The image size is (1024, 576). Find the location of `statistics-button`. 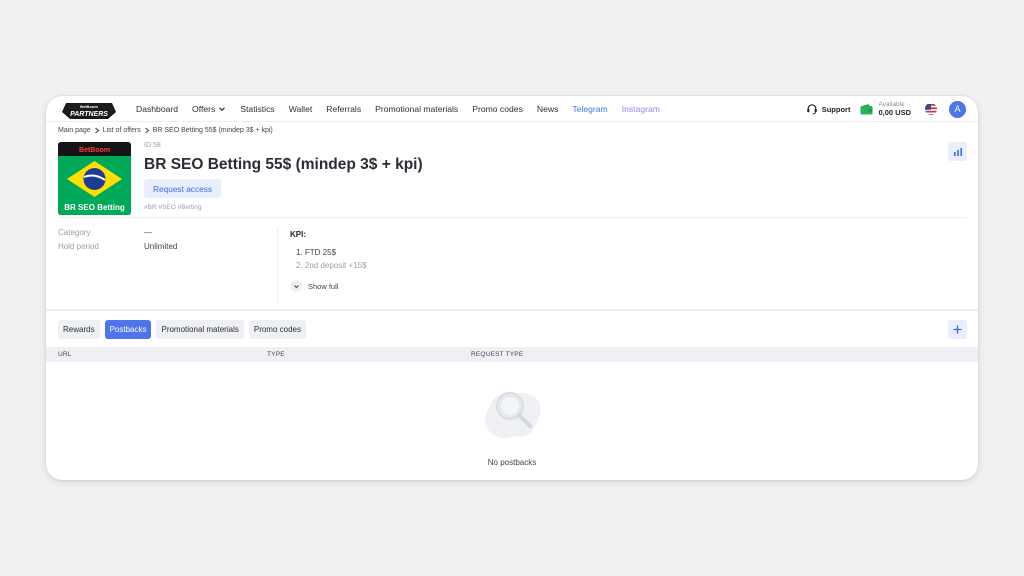

statistics-button is located at coordinates (957, 151).